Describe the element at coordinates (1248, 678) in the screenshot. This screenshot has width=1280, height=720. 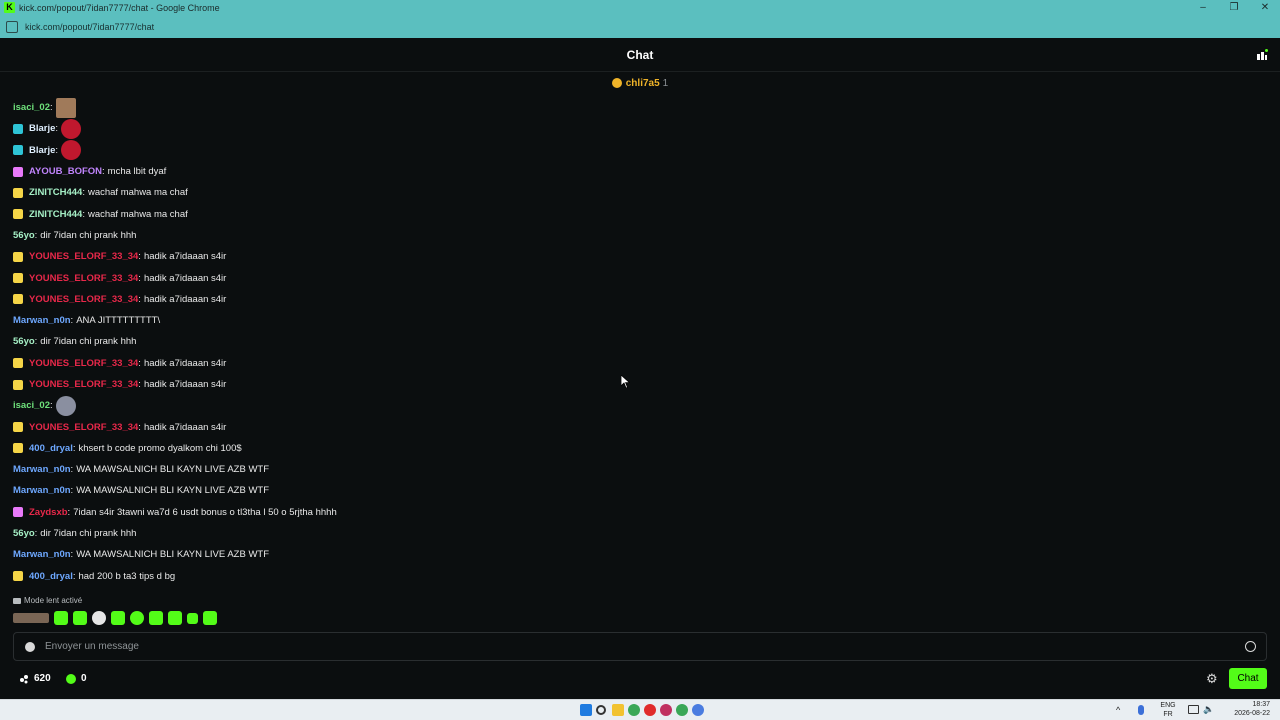
I see `send-chat-button: Chat` at that location.